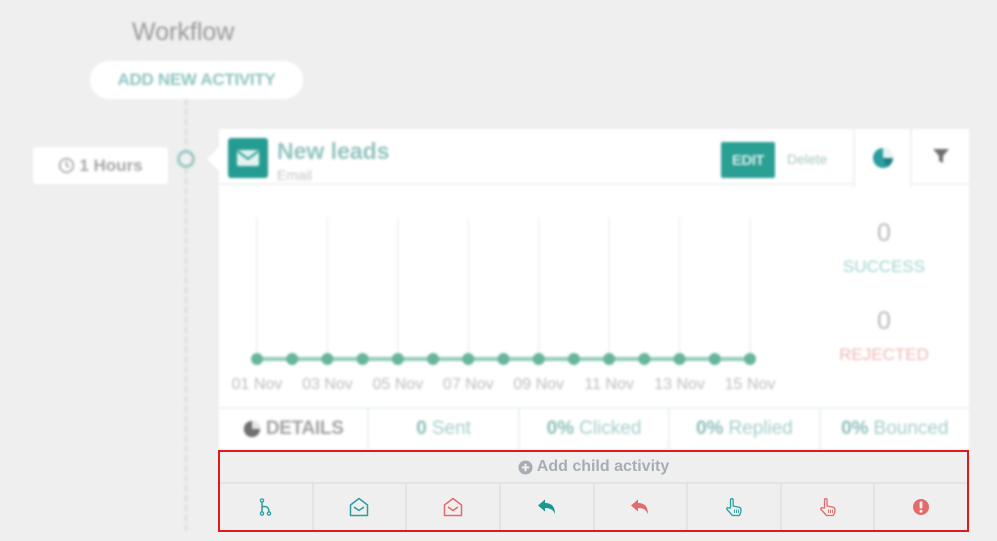  I want to click on tab-filter, so click(940, 157).